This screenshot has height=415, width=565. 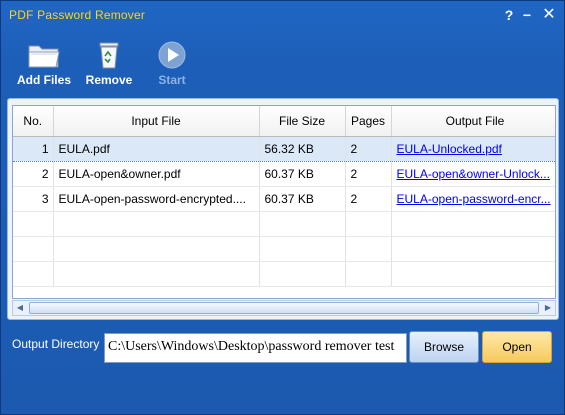 What do you see at coordinates (282, 63) in the screenshot?
I see `toolbar: Add Files Remove Start` at bounding box center [282, 63].